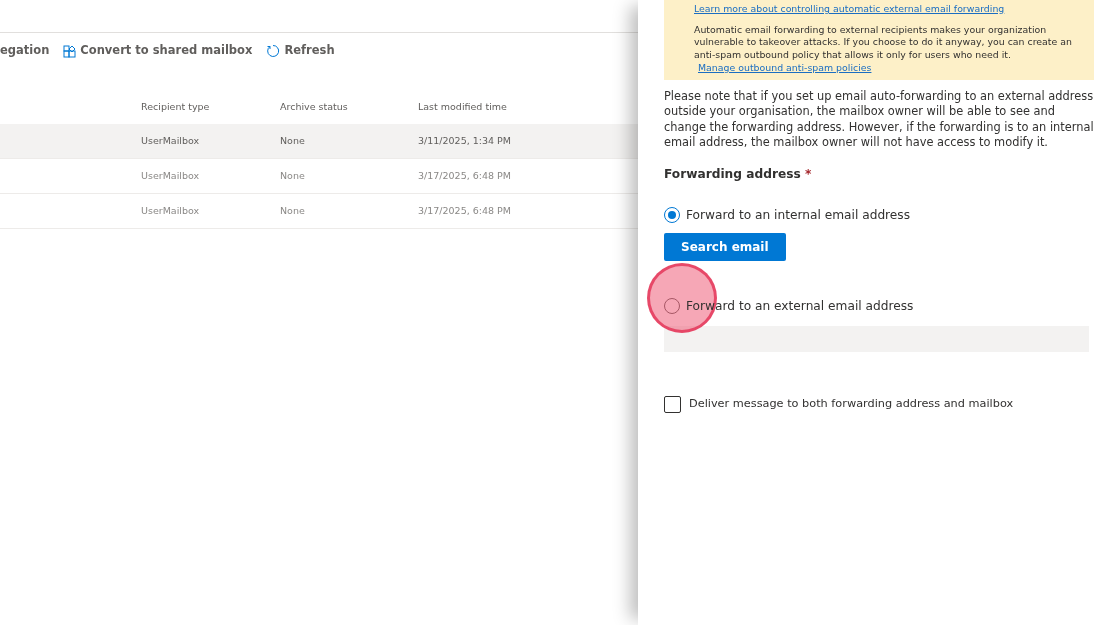 The width and height of the screenshot is (1120, 625). I want to click on radio-label: Forward to an external email address, so click(800, 306).